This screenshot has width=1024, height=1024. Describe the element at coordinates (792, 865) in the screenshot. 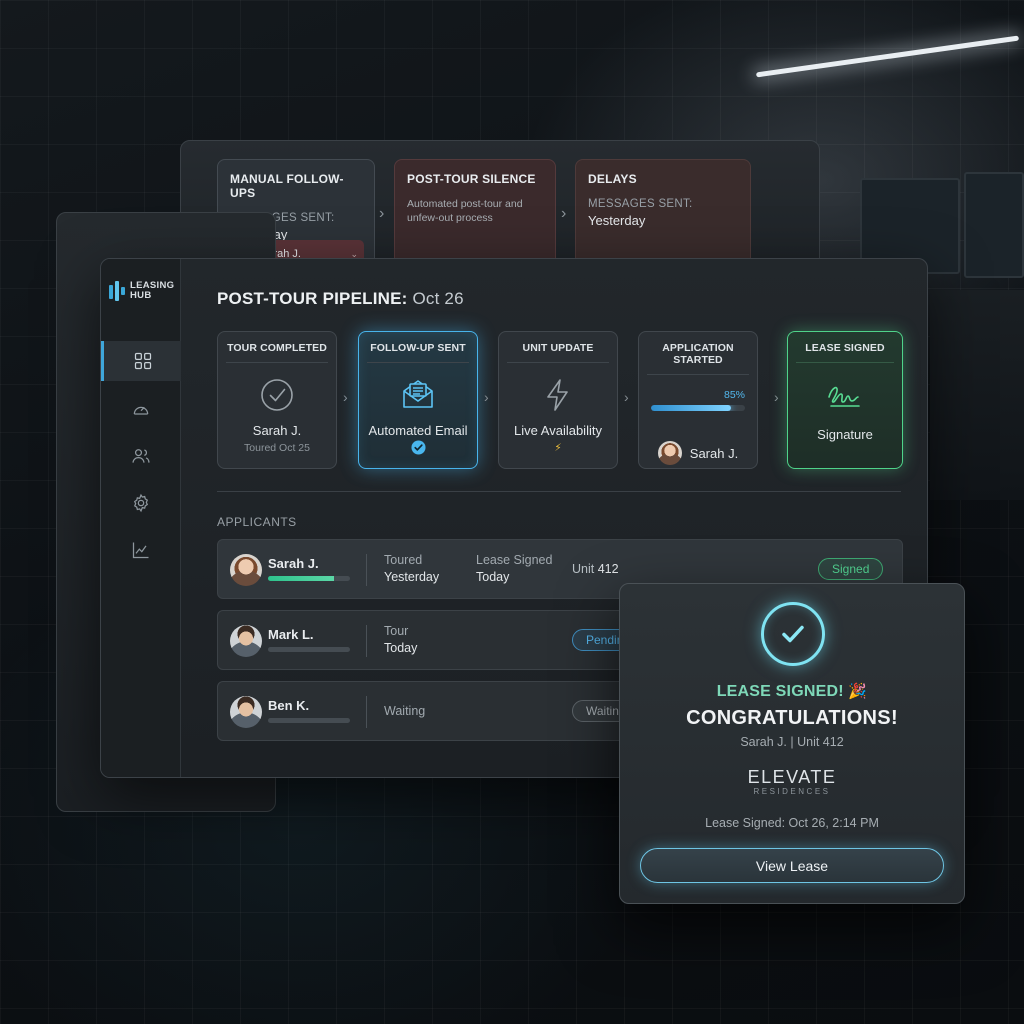

I see `view-lease-button: View Lease` at that location.